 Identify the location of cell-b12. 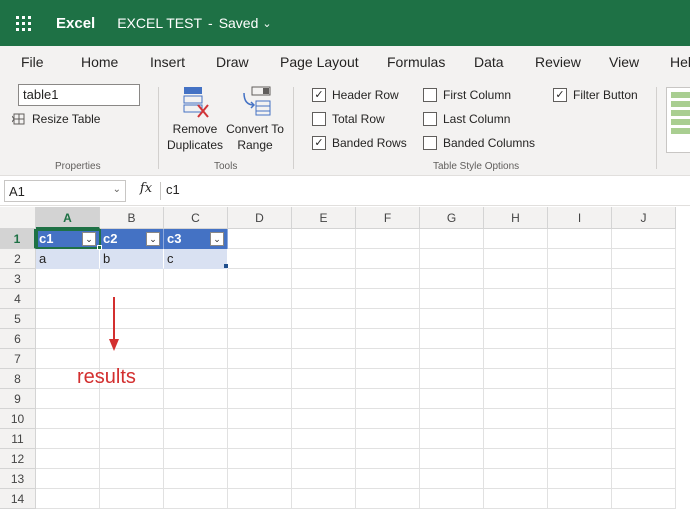
(132, 459).